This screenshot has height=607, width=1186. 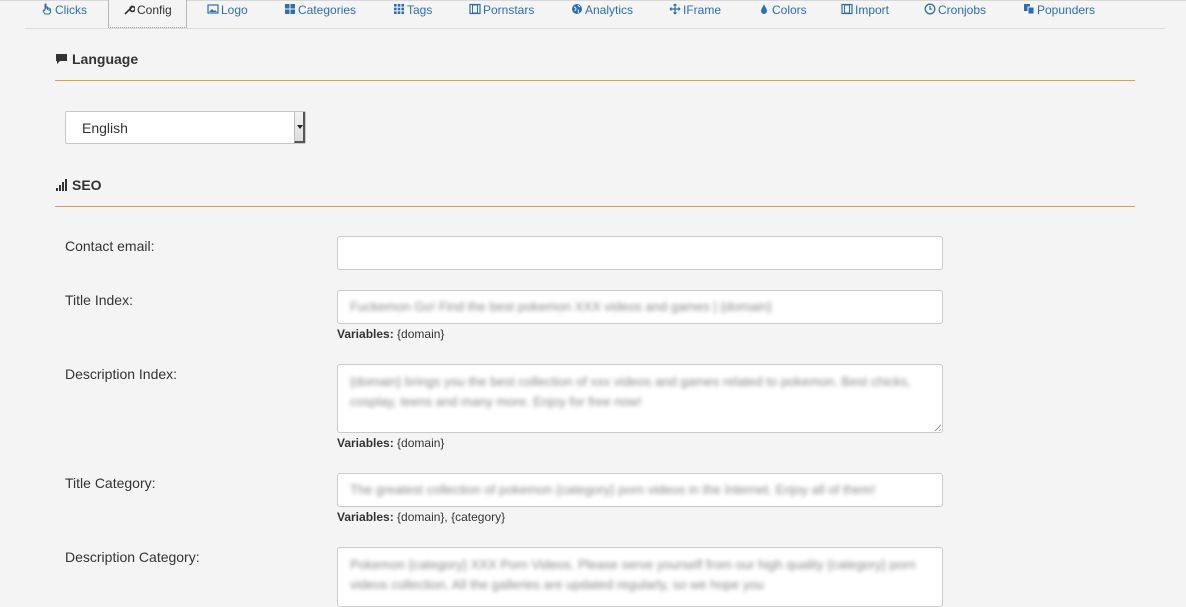 I want to click on seo-section-header: SEO, so click(x=595, y=192).